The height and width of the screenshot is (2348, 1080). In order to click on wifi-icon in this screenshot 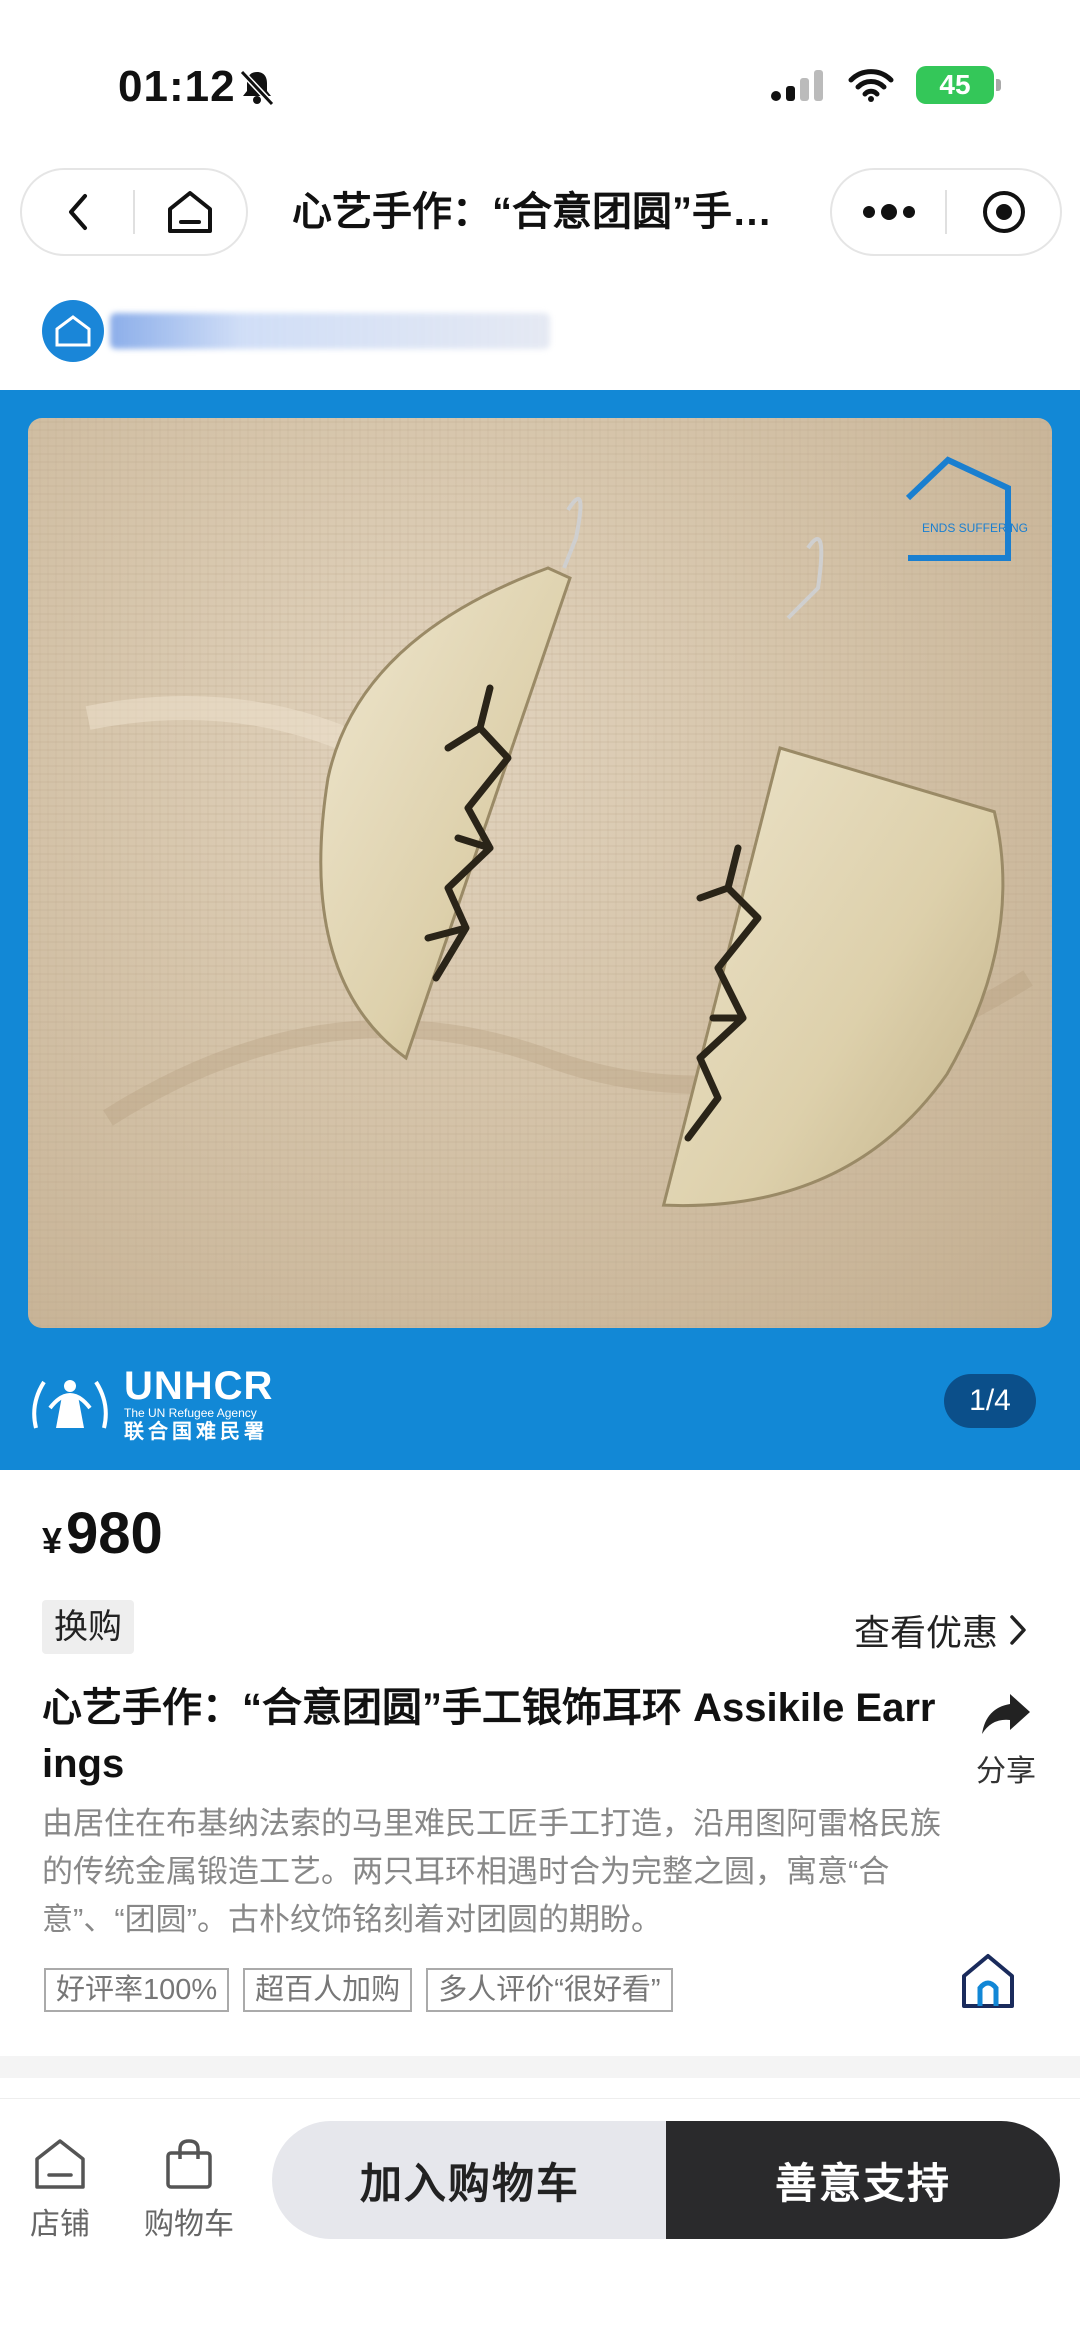, I will do `click(871, 85)`.